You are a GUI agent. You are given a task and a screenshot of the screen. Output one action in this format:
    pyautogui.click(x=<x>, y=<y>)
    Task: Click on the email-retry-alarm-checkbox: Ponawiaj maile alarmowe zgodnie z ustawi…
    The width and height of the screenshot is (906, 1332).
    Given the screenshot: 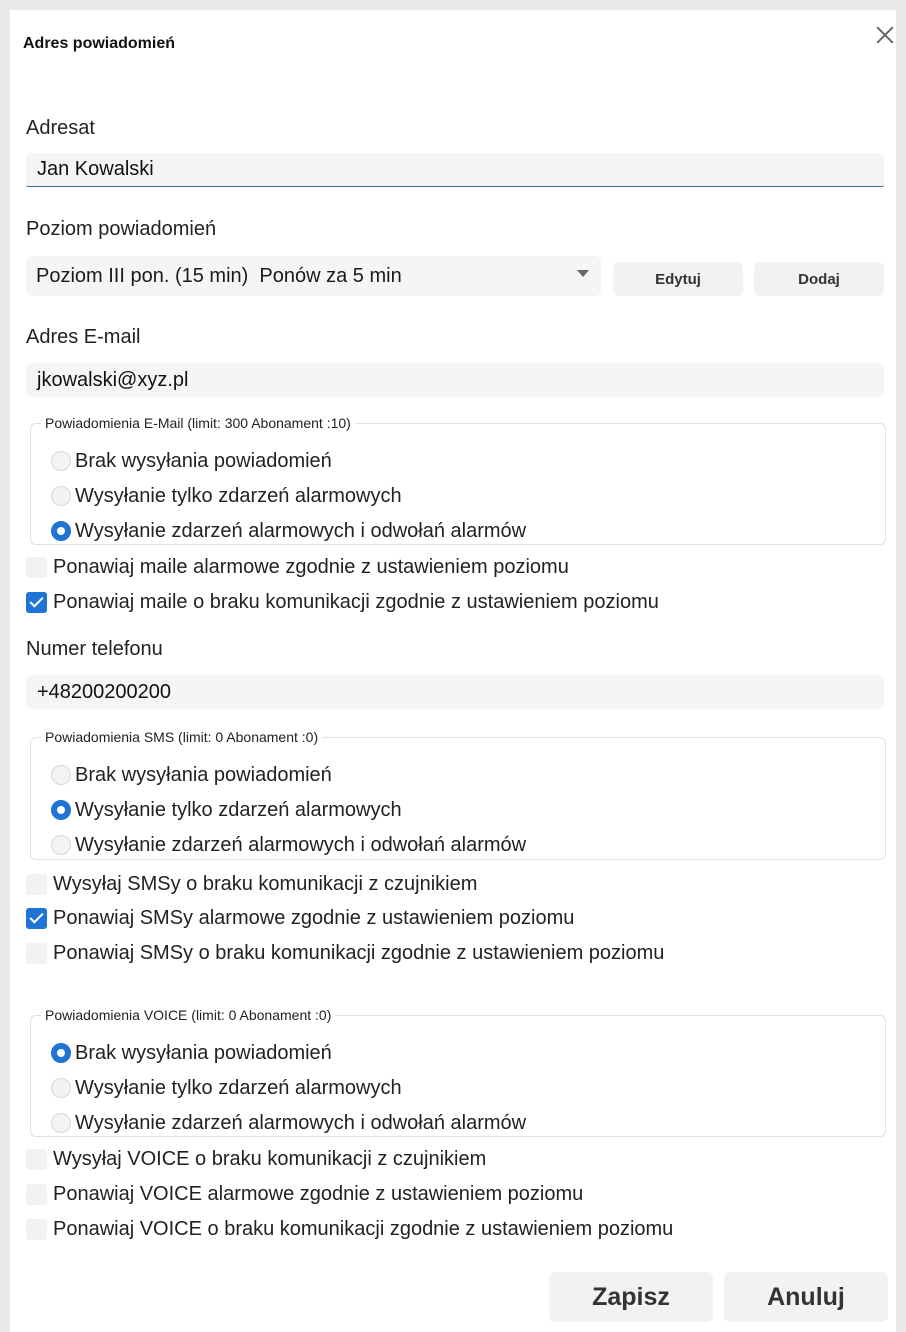 What is the action you would take?
    pyautogui.click(x=297, y=567)
    